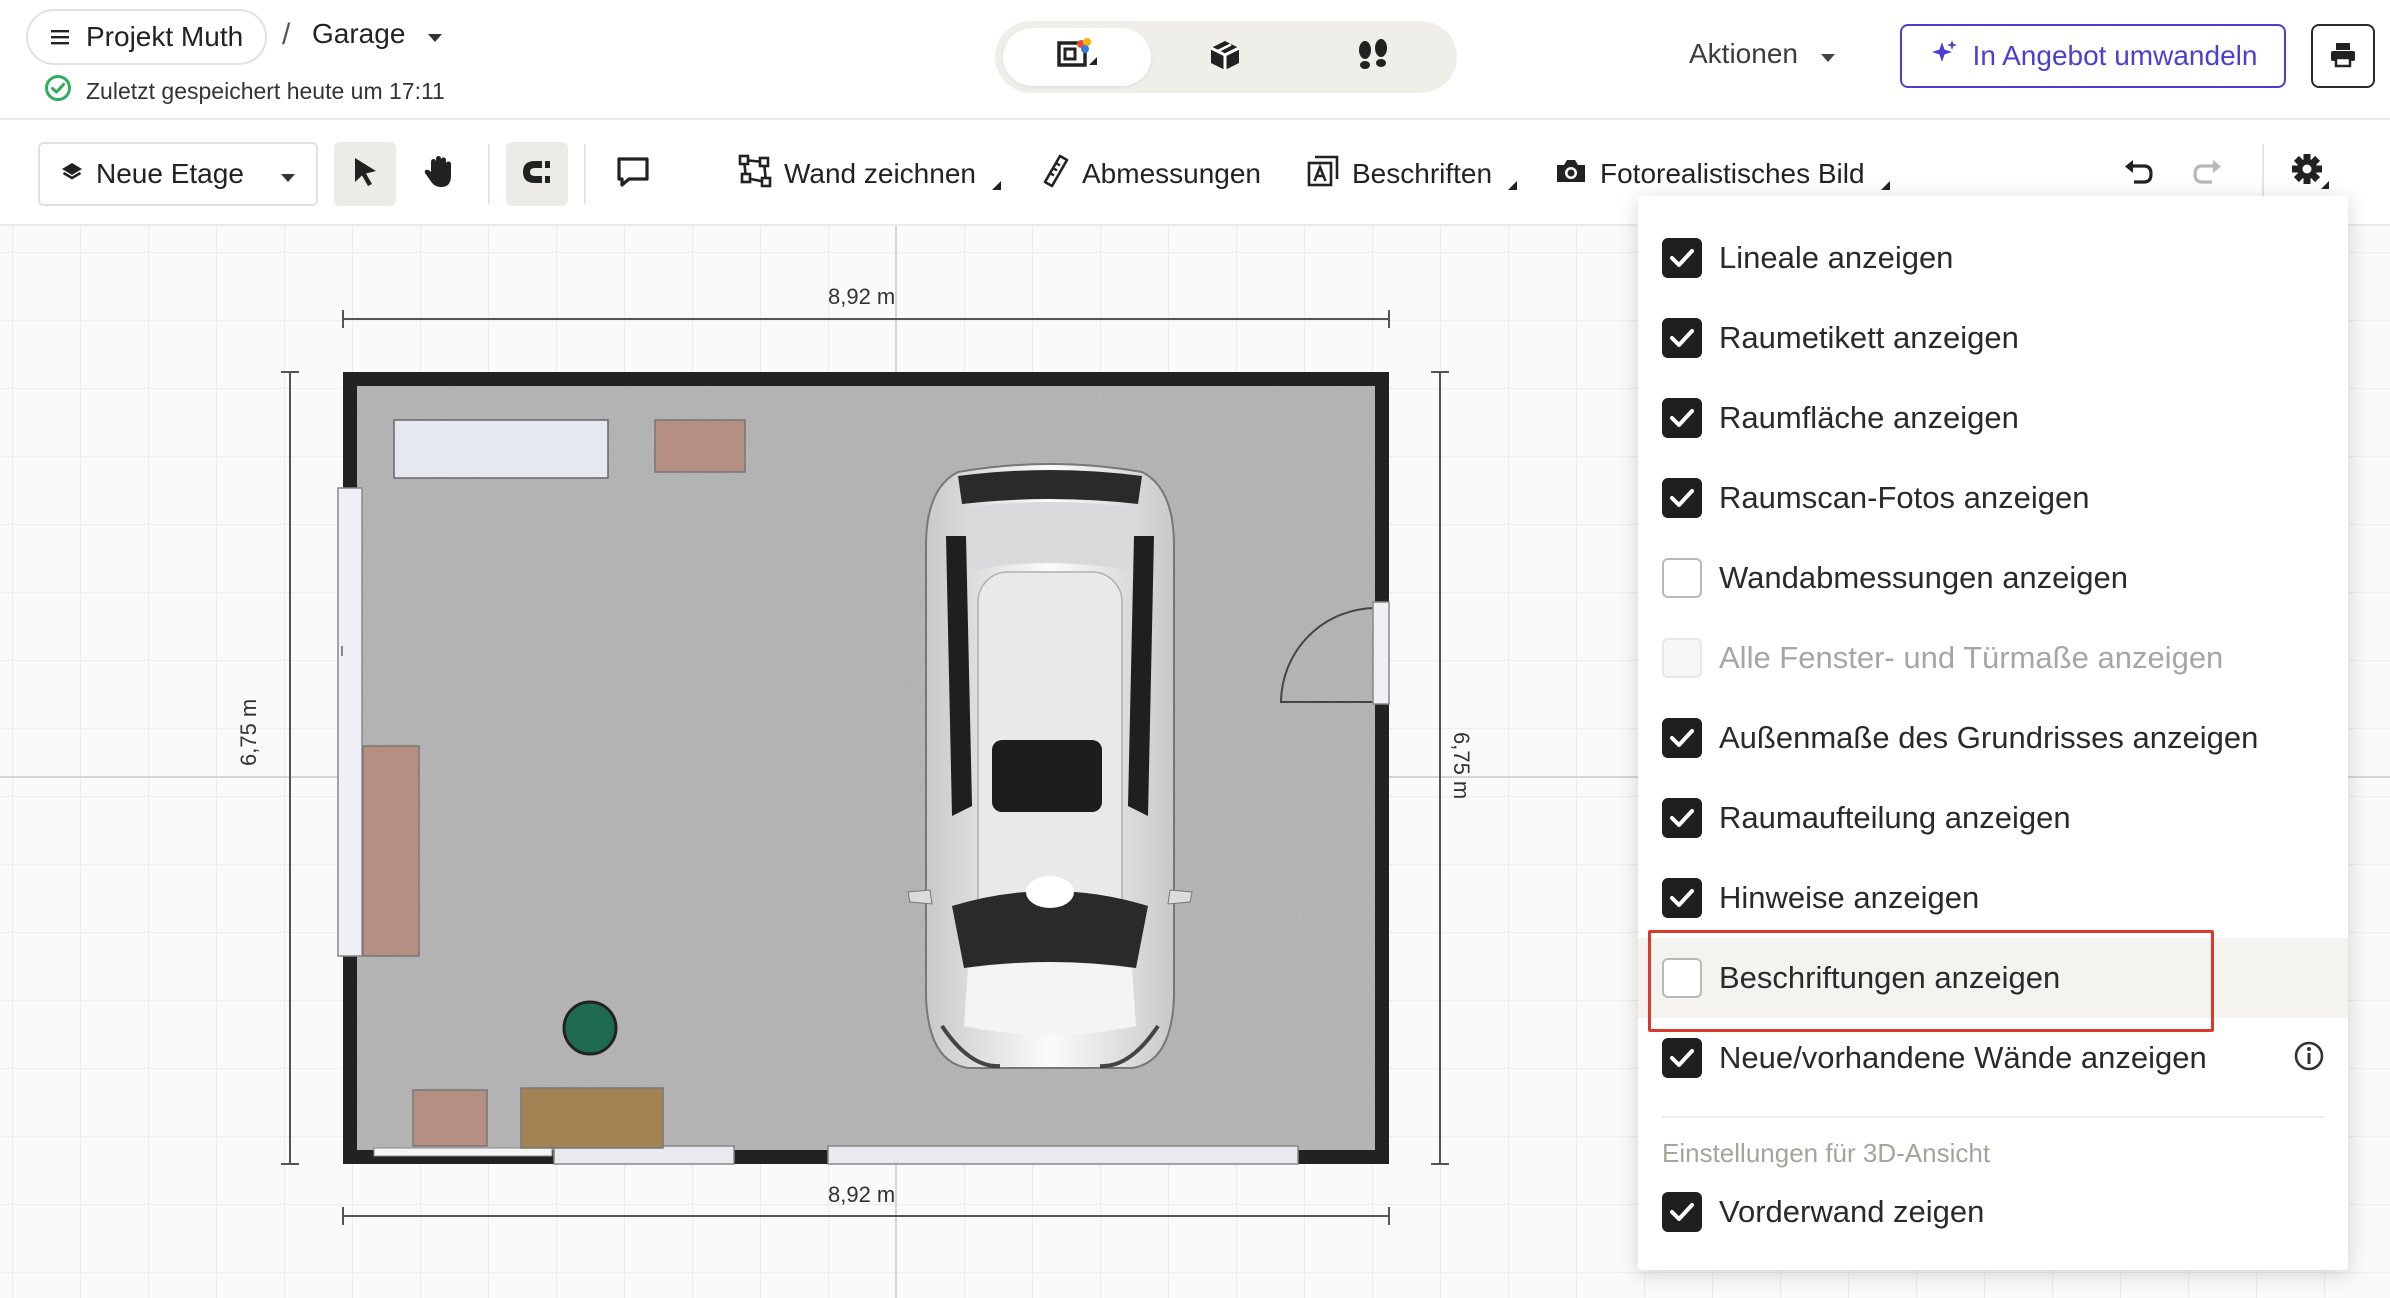 This screenshot has height=1298, width=2390. I want to click on text-label-icon, so click(1323, 174).